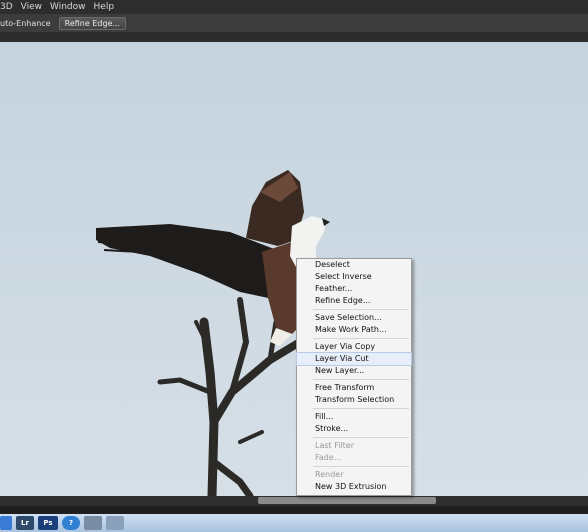  Describe the element at coordinates (8, 7) in the screenshot. I see `menu-3d: 3D` at that location.